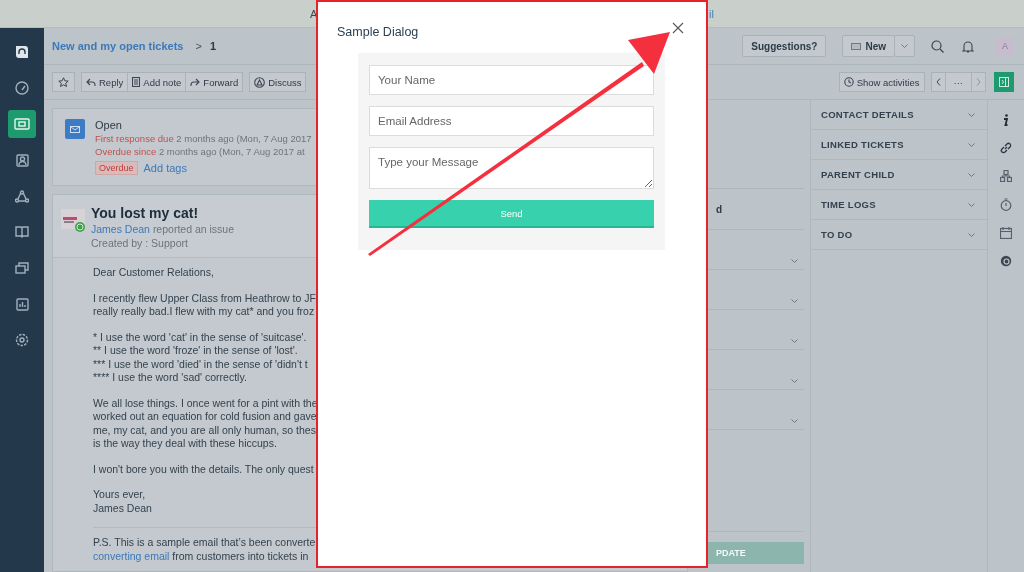 This screenshot has height=572, width=1024. What do you see at coordinates (201, 364) in the screenshot?
I see `email-body-line: *** I use the word 'died' in the sense of 'didn't t` at bounding box center [201, 364].